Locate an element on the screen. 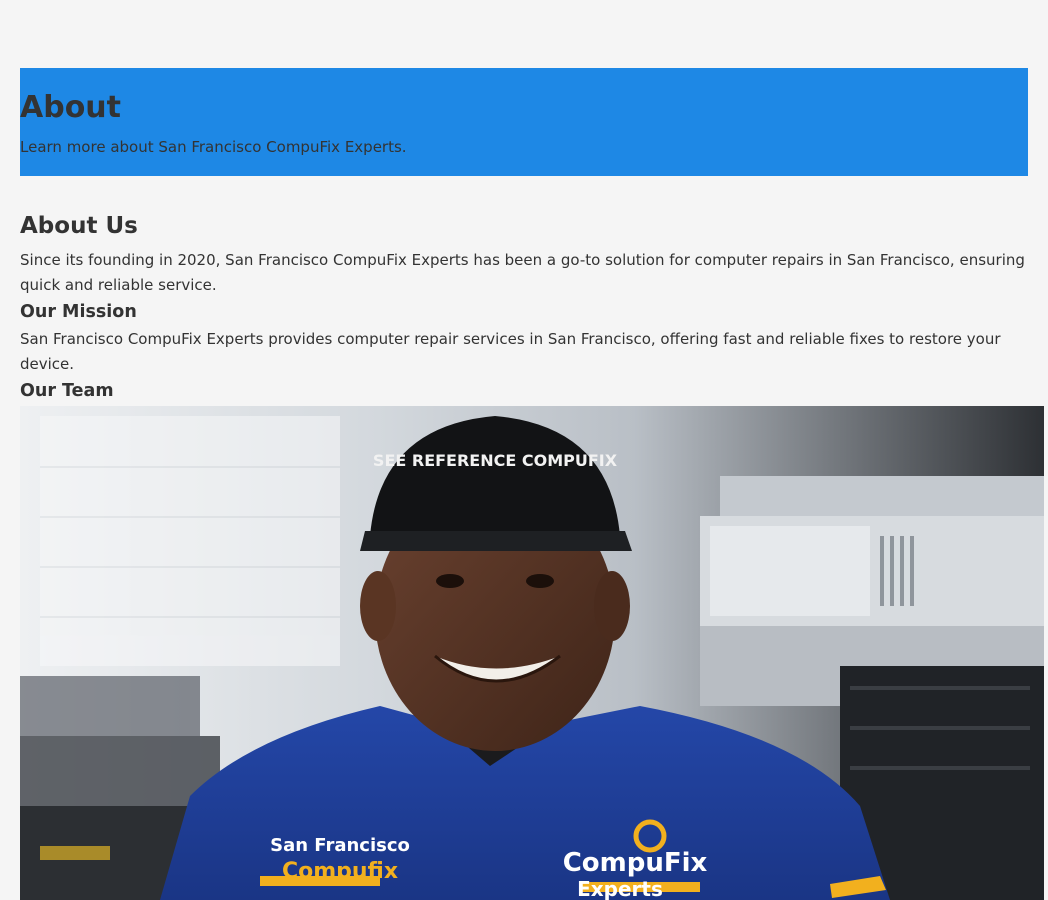 The image size is (1048, 900). team-heading: Our Team is located at coordinates (67, 391).